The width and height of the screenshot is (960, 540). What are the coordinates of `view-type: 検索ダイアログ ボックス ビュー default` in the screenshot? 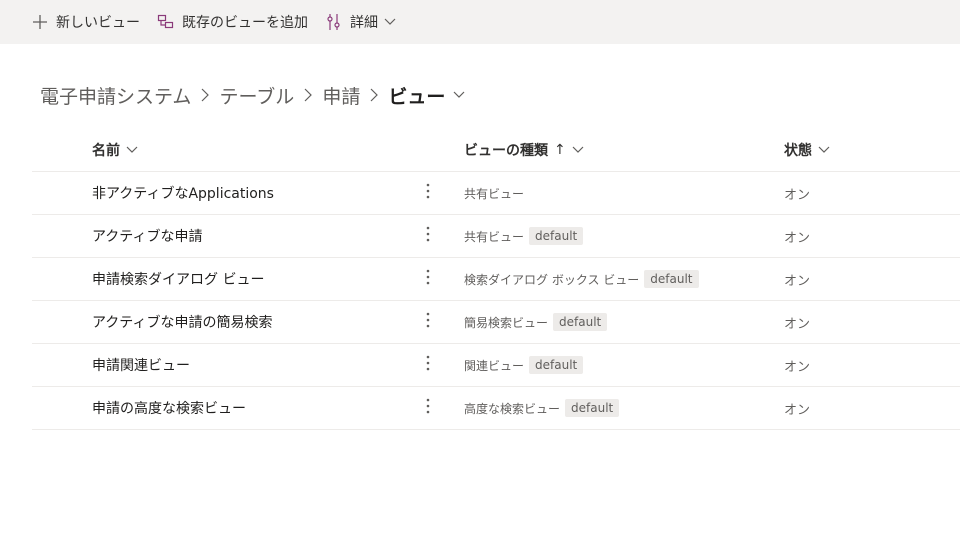 It's located at (581, 279).